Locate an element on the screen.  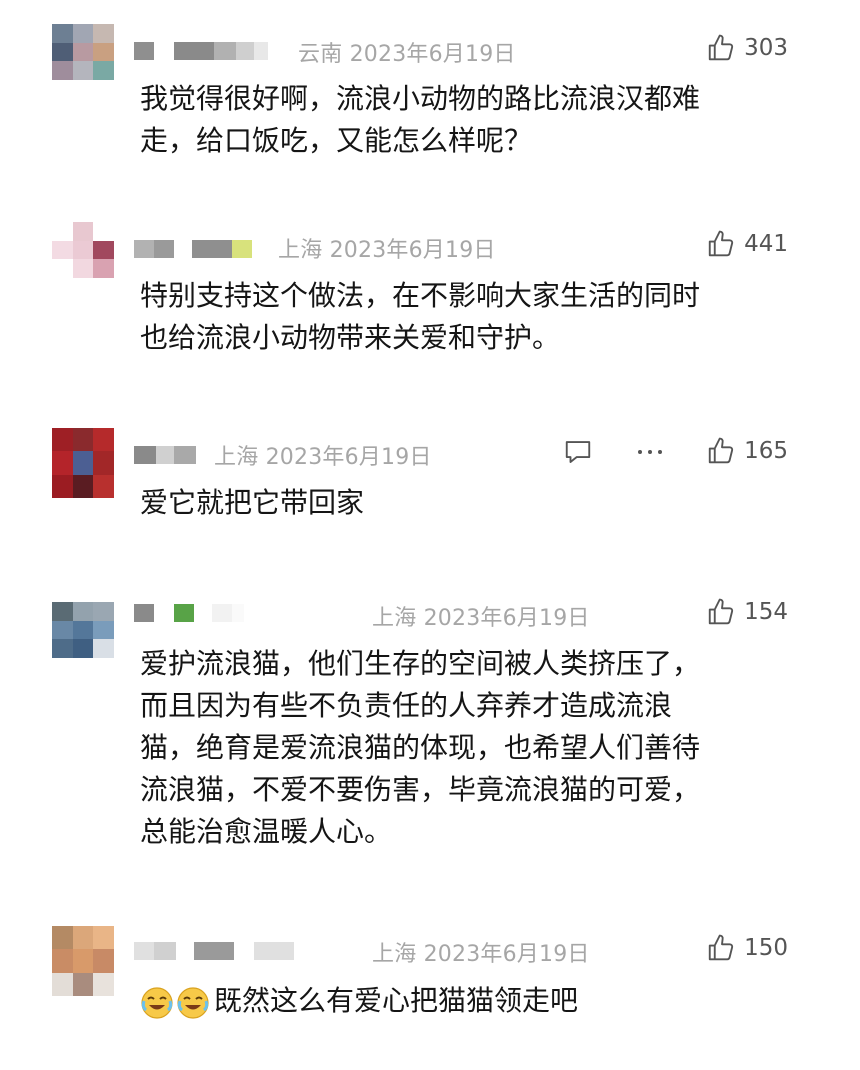
like-button: 165 is located at coordinates (747, 451).